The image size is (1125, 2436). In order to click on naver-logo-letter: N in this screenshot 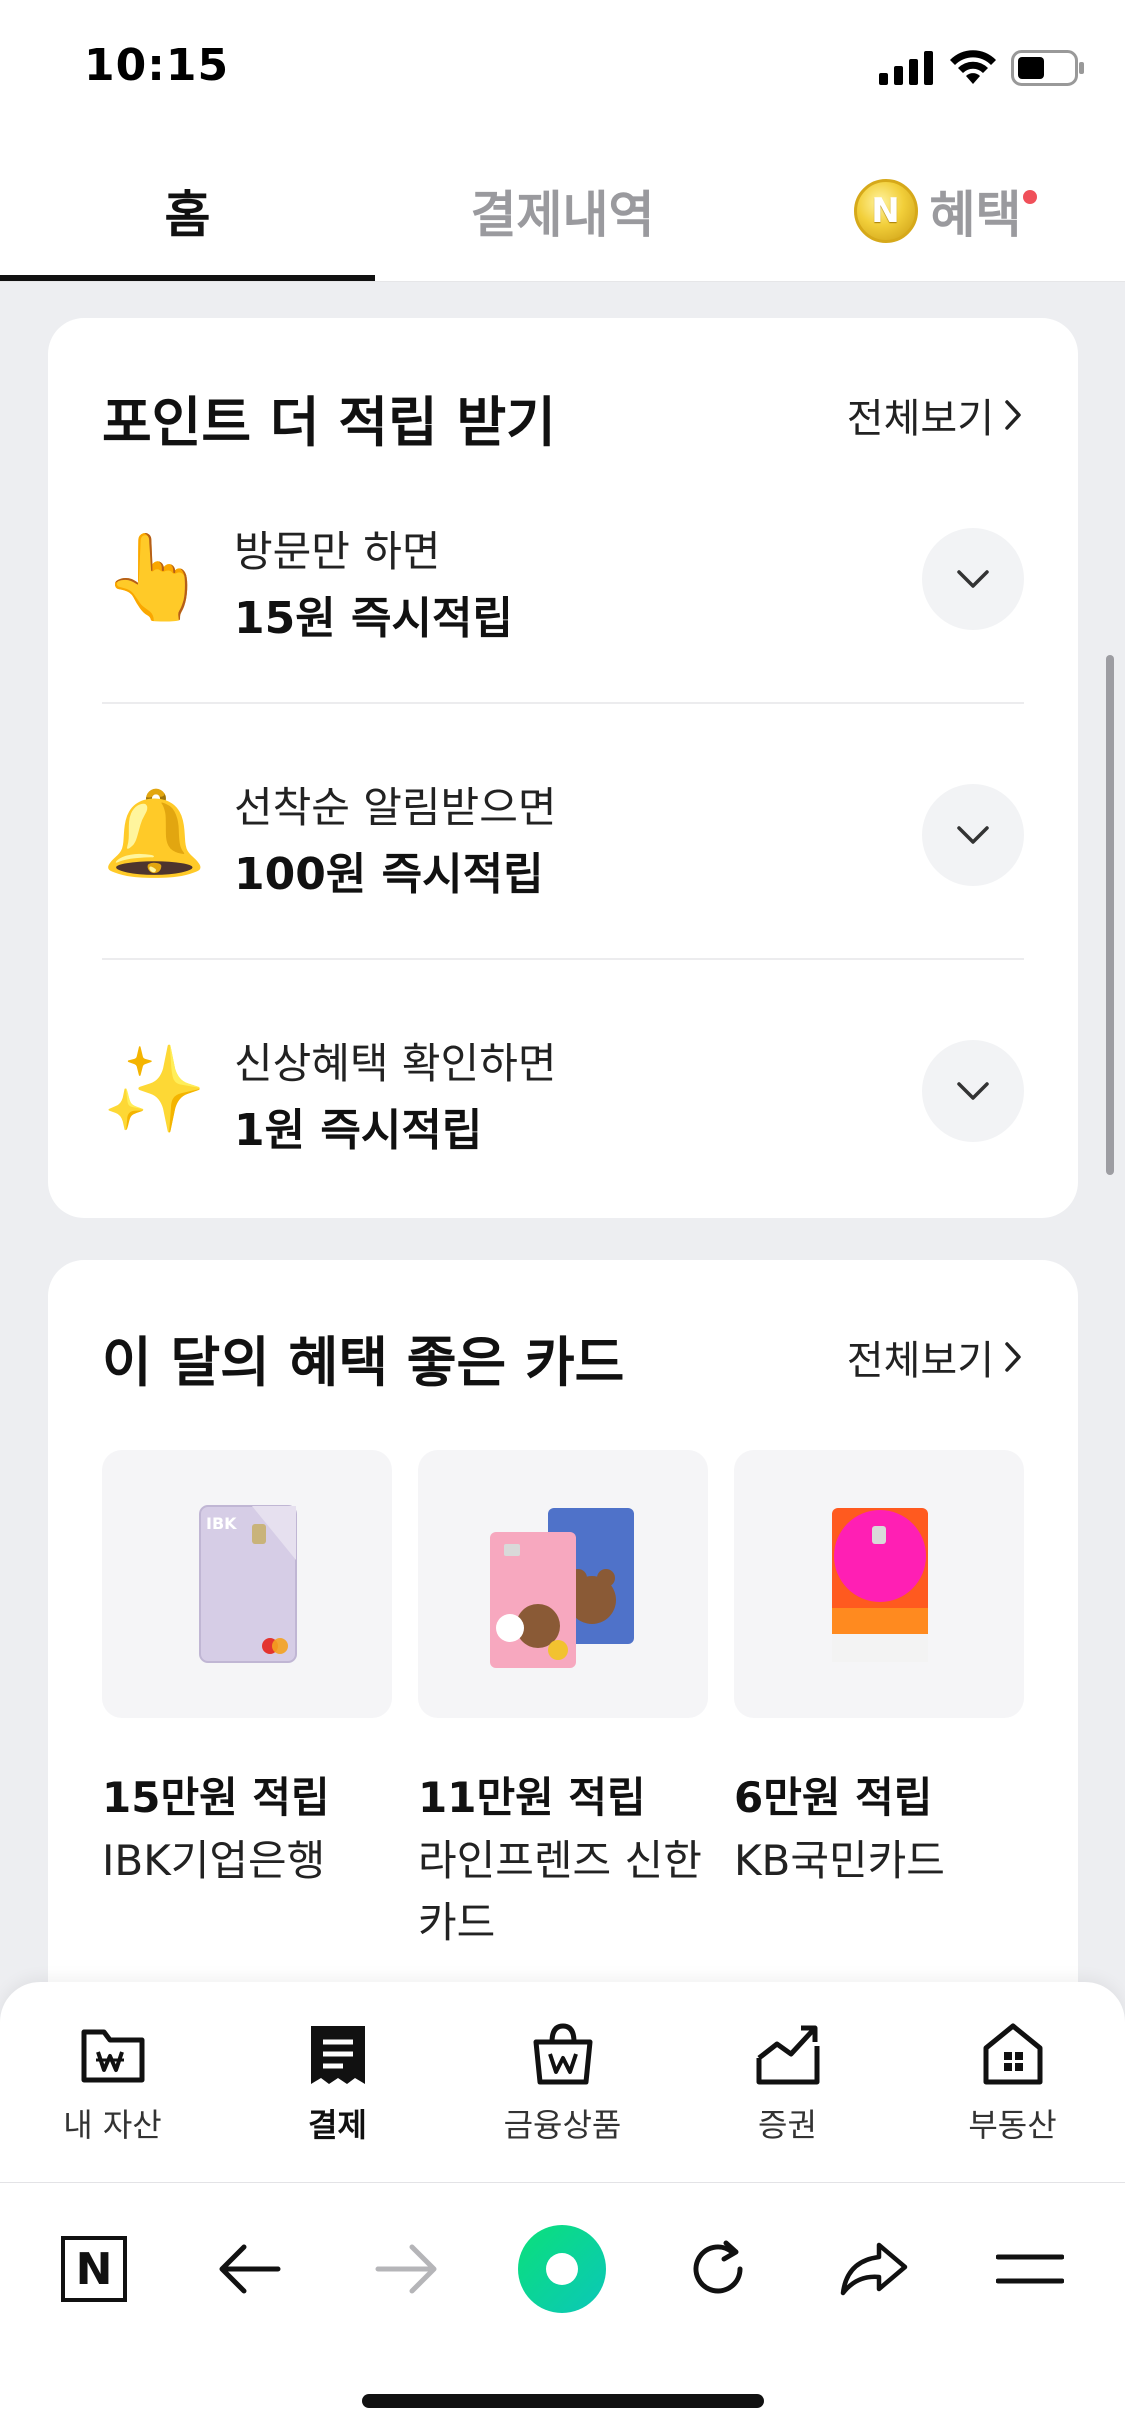, I will do `click(94, 2269)`.